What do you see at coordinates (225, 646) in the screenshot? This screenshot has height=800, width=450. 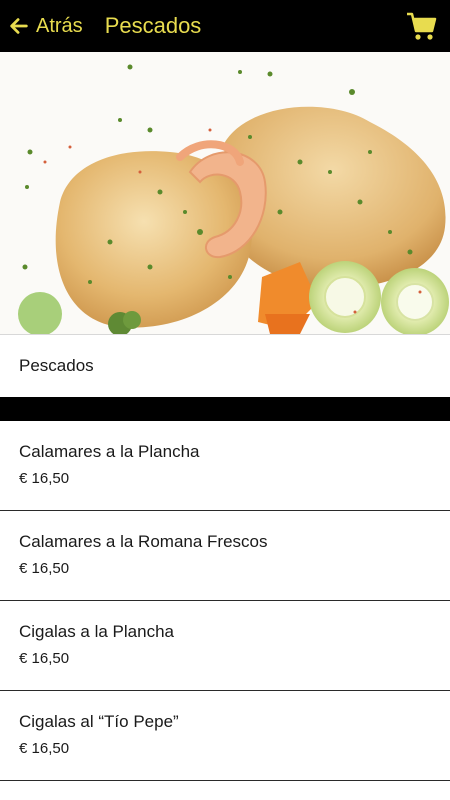 I see `list-item: Cigalas a la Plancha € 16,50` at bounding box center [225, 646].